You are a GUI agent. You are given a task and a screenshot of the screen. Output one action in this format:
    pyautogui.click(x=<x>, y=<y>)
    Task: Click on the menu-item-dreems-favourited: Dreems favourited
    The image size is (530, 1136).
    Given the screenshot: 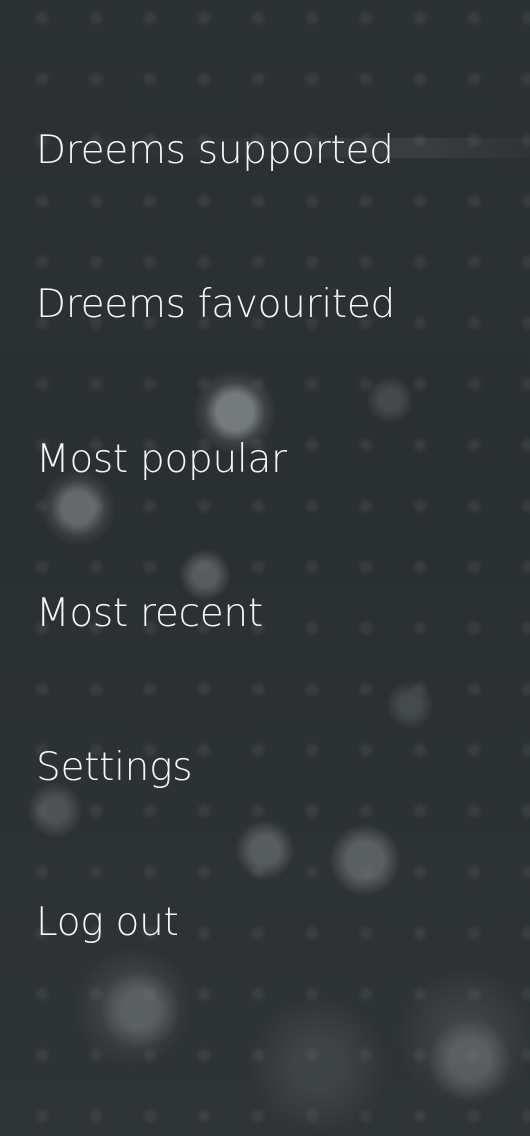 What is the action you would take?
    pyautogui.click(x=271, y=304)
    